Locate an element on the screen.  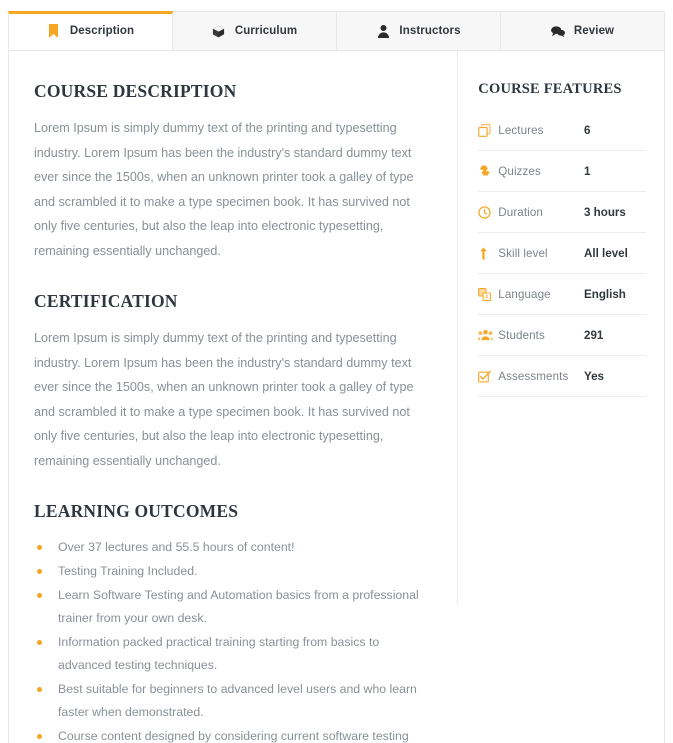
course-features-heading: COURSE FEATURES is located at coordinates (550, 89).